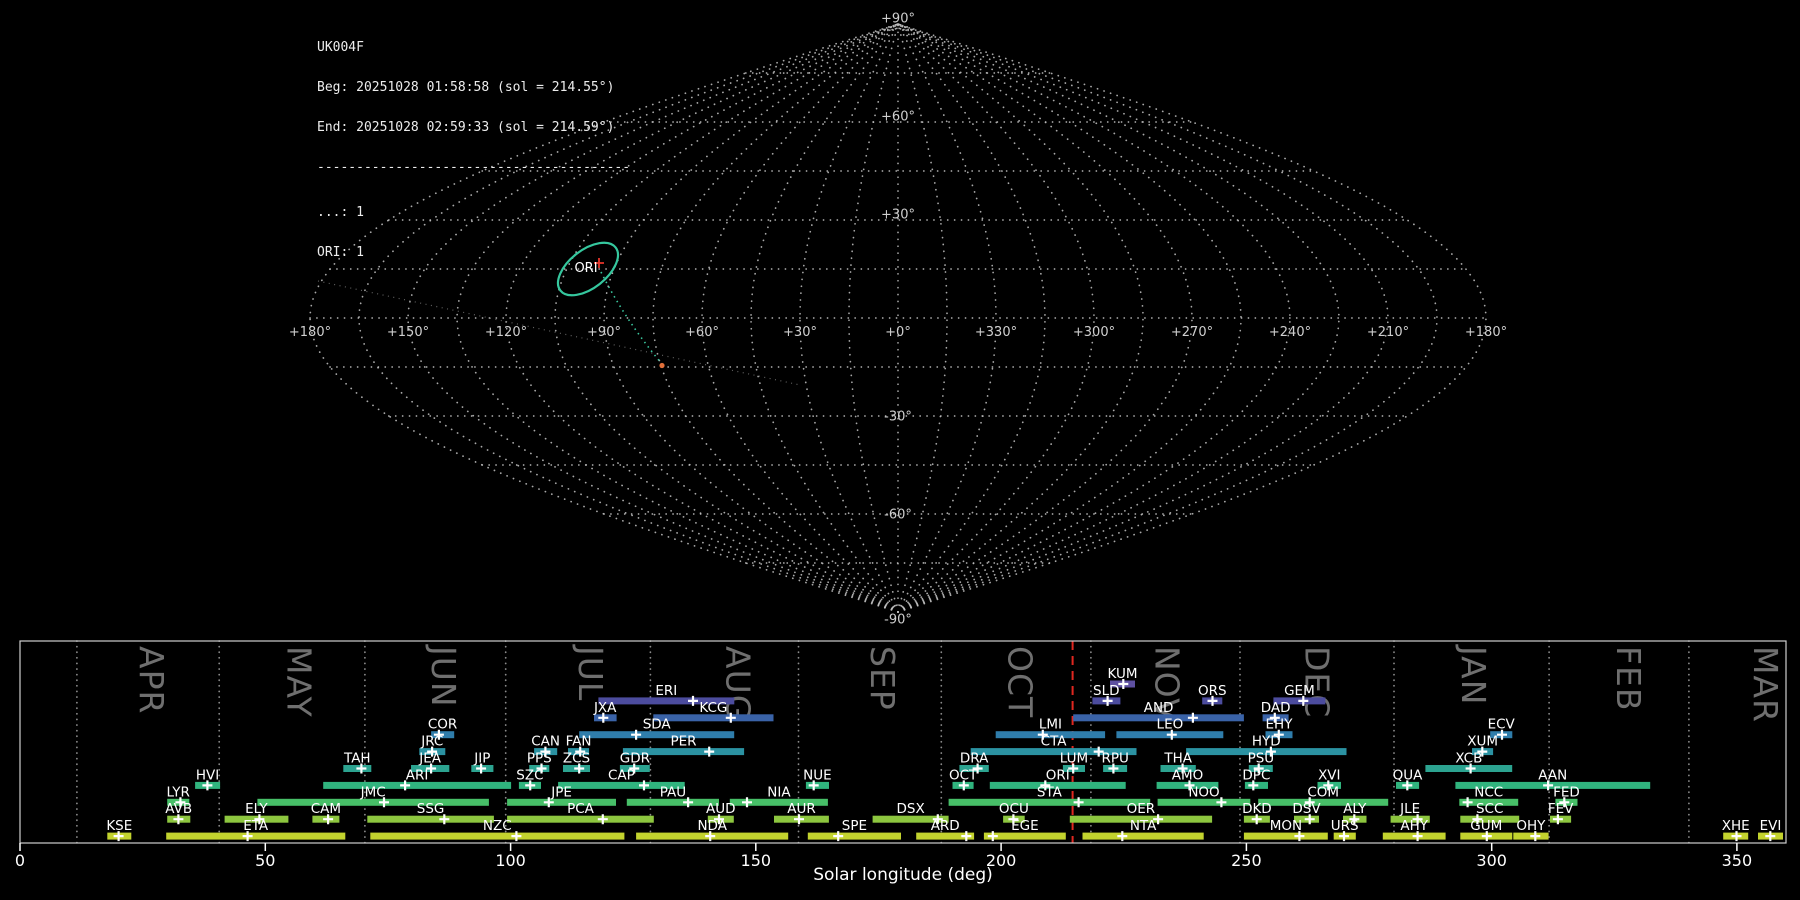 The height and width of the screenshot is (900, 1800). Describe the element at coordinates (1552, 775) in the screenshot. I see `shower-label-aan: AAN` at that location.